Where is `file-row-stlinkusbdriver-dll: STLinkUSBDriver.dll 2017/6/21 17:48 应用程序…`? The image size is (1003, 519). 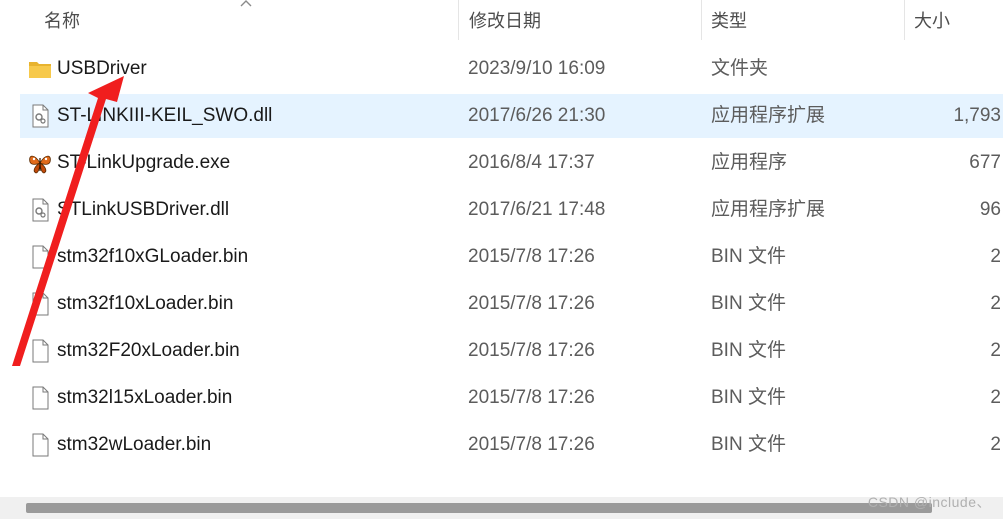
file-row-stlinkusbdriver-dll: STLinkUSBDriver.dll 2017/6/21 17:48 应用程序… is located at coordinates (511, 210).